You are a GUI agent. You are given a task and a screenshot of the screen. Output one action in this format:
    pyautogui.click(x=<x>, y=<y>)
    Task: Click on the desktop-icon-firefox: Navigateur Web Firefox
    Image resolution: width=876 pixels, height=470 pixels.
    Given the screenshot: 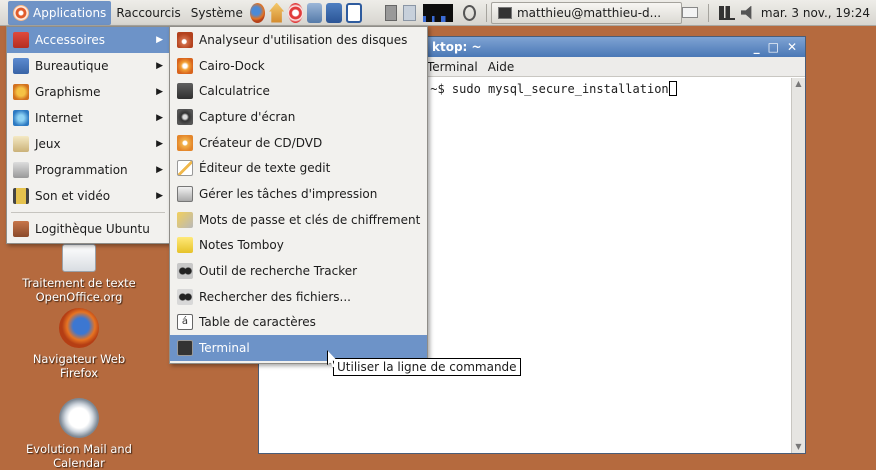 What is the action you would take?
    pyautogui.click(x=79, y=344)
    